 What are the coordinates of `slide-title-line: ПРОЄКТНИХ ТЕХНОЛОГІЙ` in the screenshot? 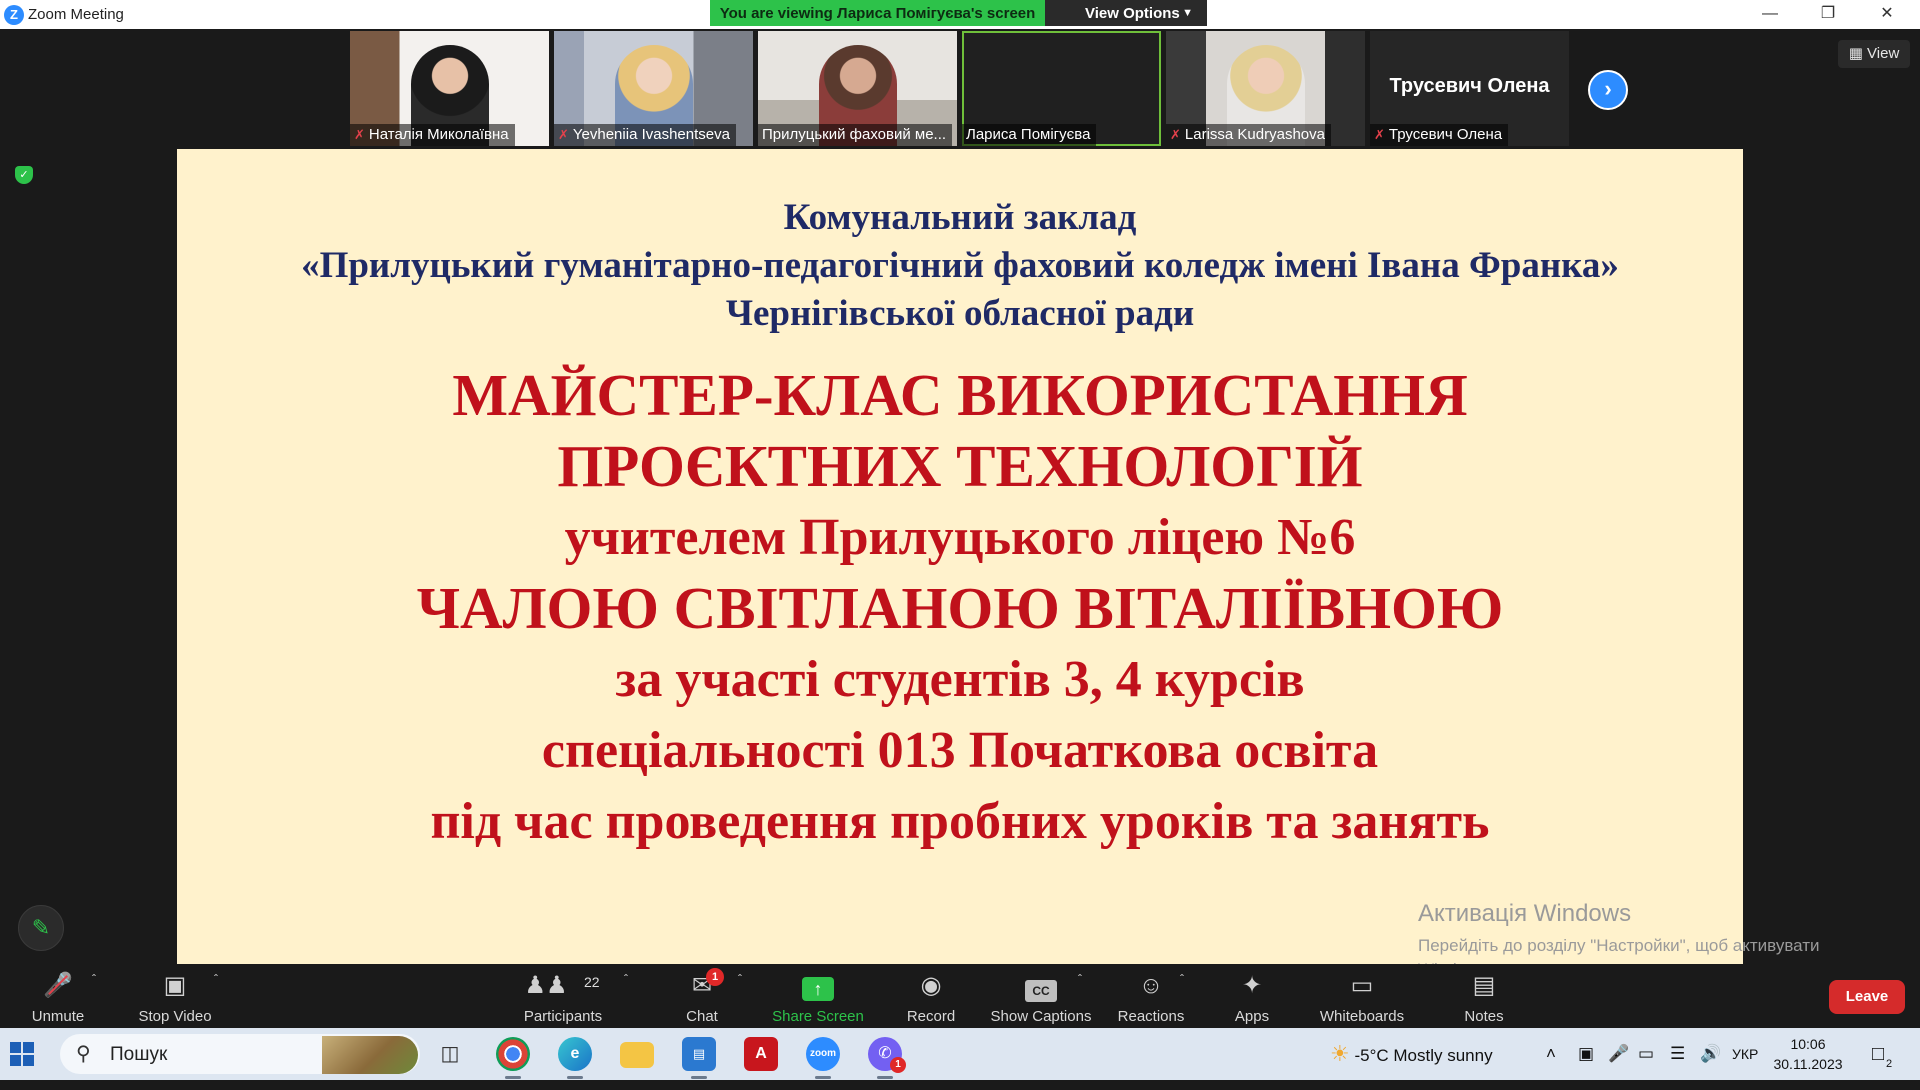 It's located at (960, 466).